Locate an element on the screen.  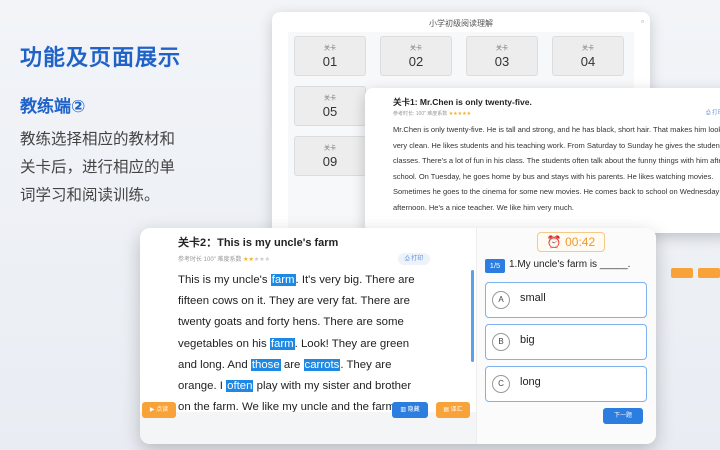
hide-button: ▥ 隐藏 is located at coordinates (410, 410).